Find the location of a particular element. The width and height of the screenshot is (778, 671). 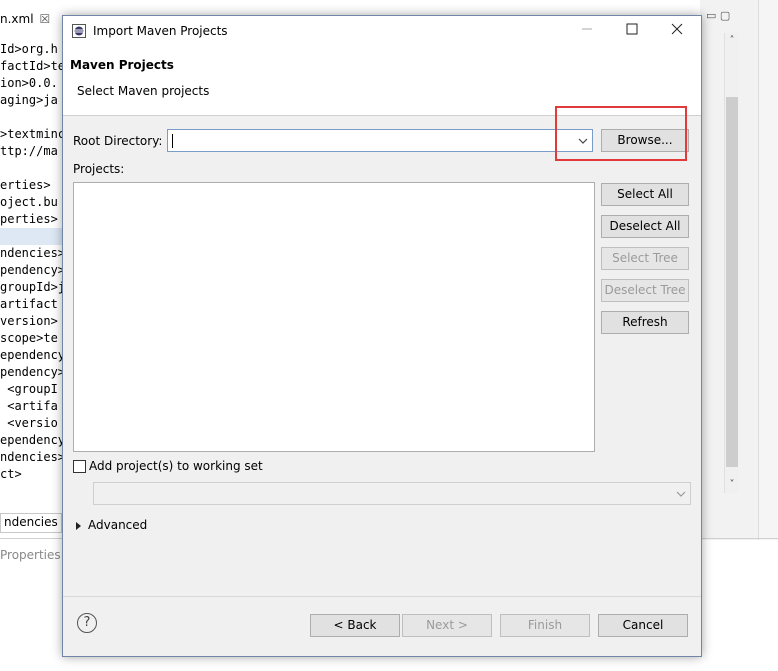

close-icon is located at coordinates (677, 31).